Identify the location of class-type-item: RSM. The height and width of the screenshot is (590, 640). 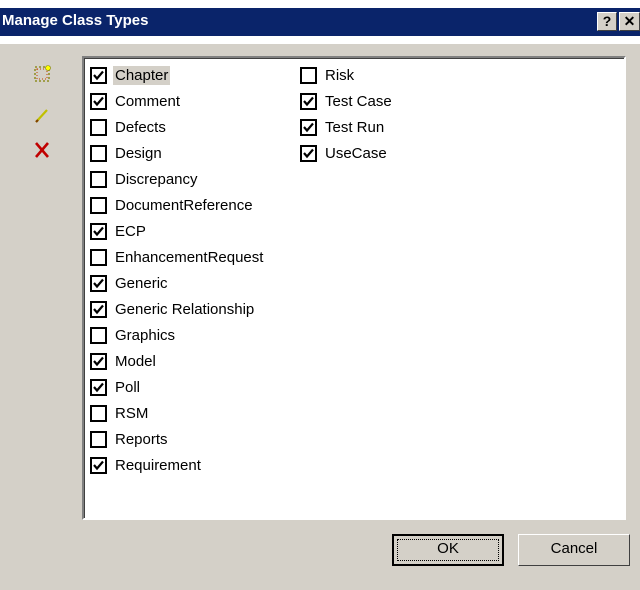
(177, 413).